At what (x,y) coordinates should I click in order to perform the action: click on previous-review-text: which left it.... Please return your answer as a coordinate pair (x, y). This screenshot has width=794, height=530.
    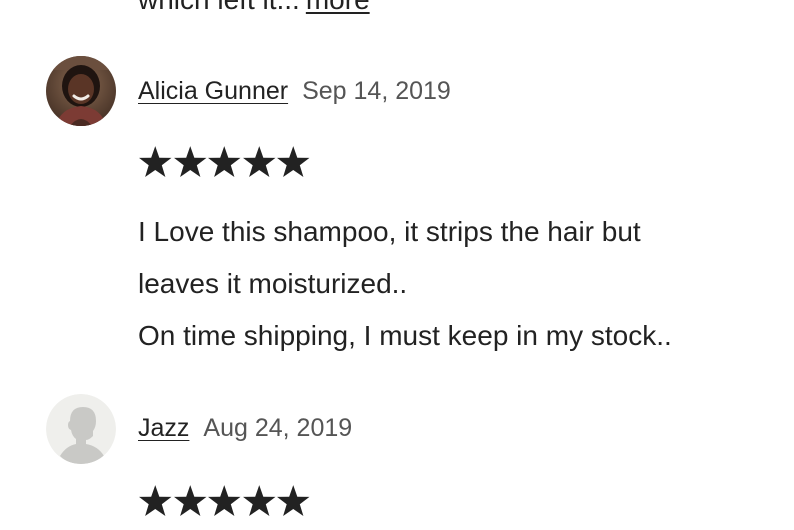
    Looking at the image, I should click on (219, 7).